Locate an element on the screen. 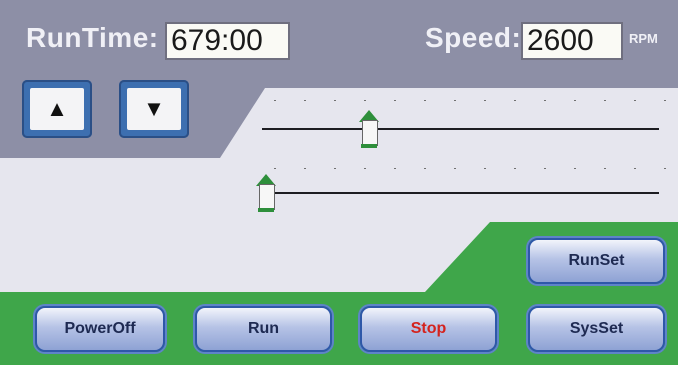 The width and height of the screenshot is (678, 365). up-arrow-icon: ▲ is located at coordinates (57, 109).